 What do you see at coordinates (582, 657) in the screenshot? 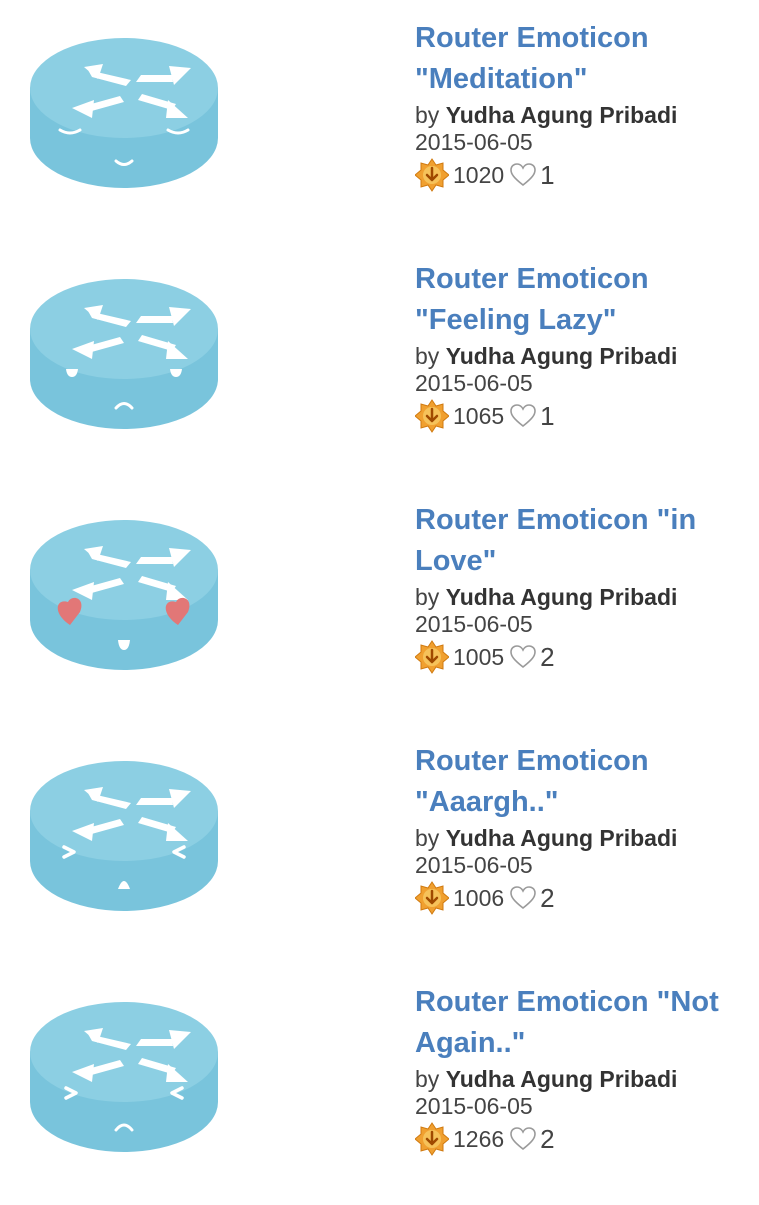
I see `item-stats: 1005 2` at bounding box center [582, 657].